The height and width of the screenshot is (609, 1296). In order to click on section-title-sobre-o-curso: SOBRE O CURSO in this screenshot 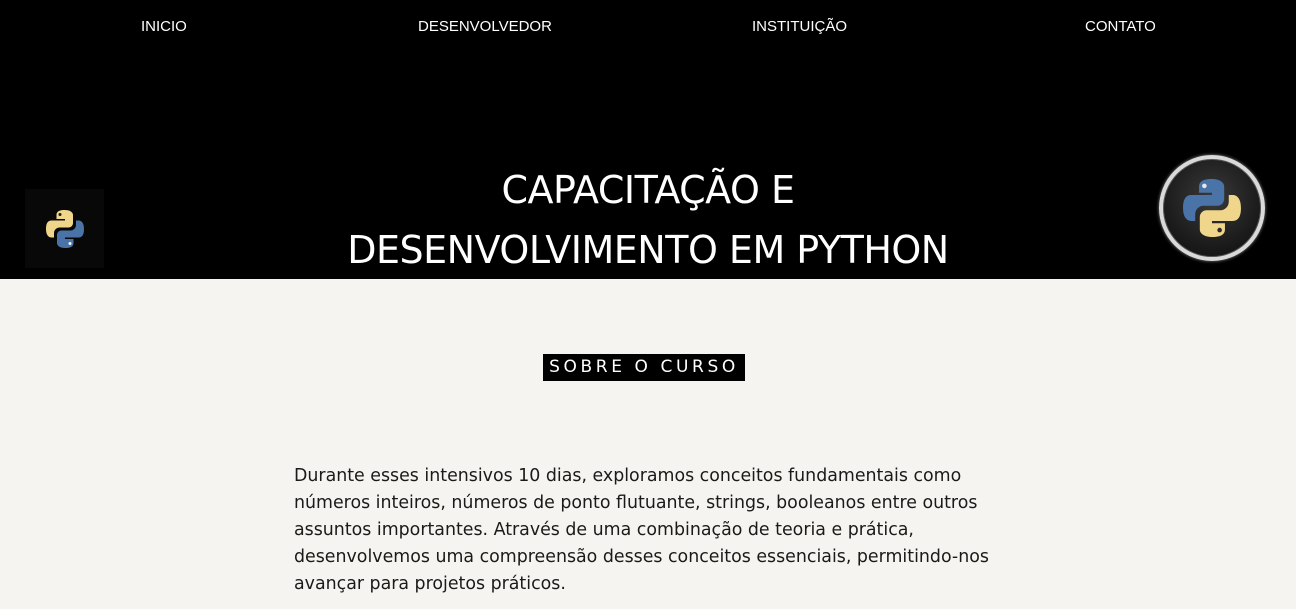, I will do `click(644, 367)`.